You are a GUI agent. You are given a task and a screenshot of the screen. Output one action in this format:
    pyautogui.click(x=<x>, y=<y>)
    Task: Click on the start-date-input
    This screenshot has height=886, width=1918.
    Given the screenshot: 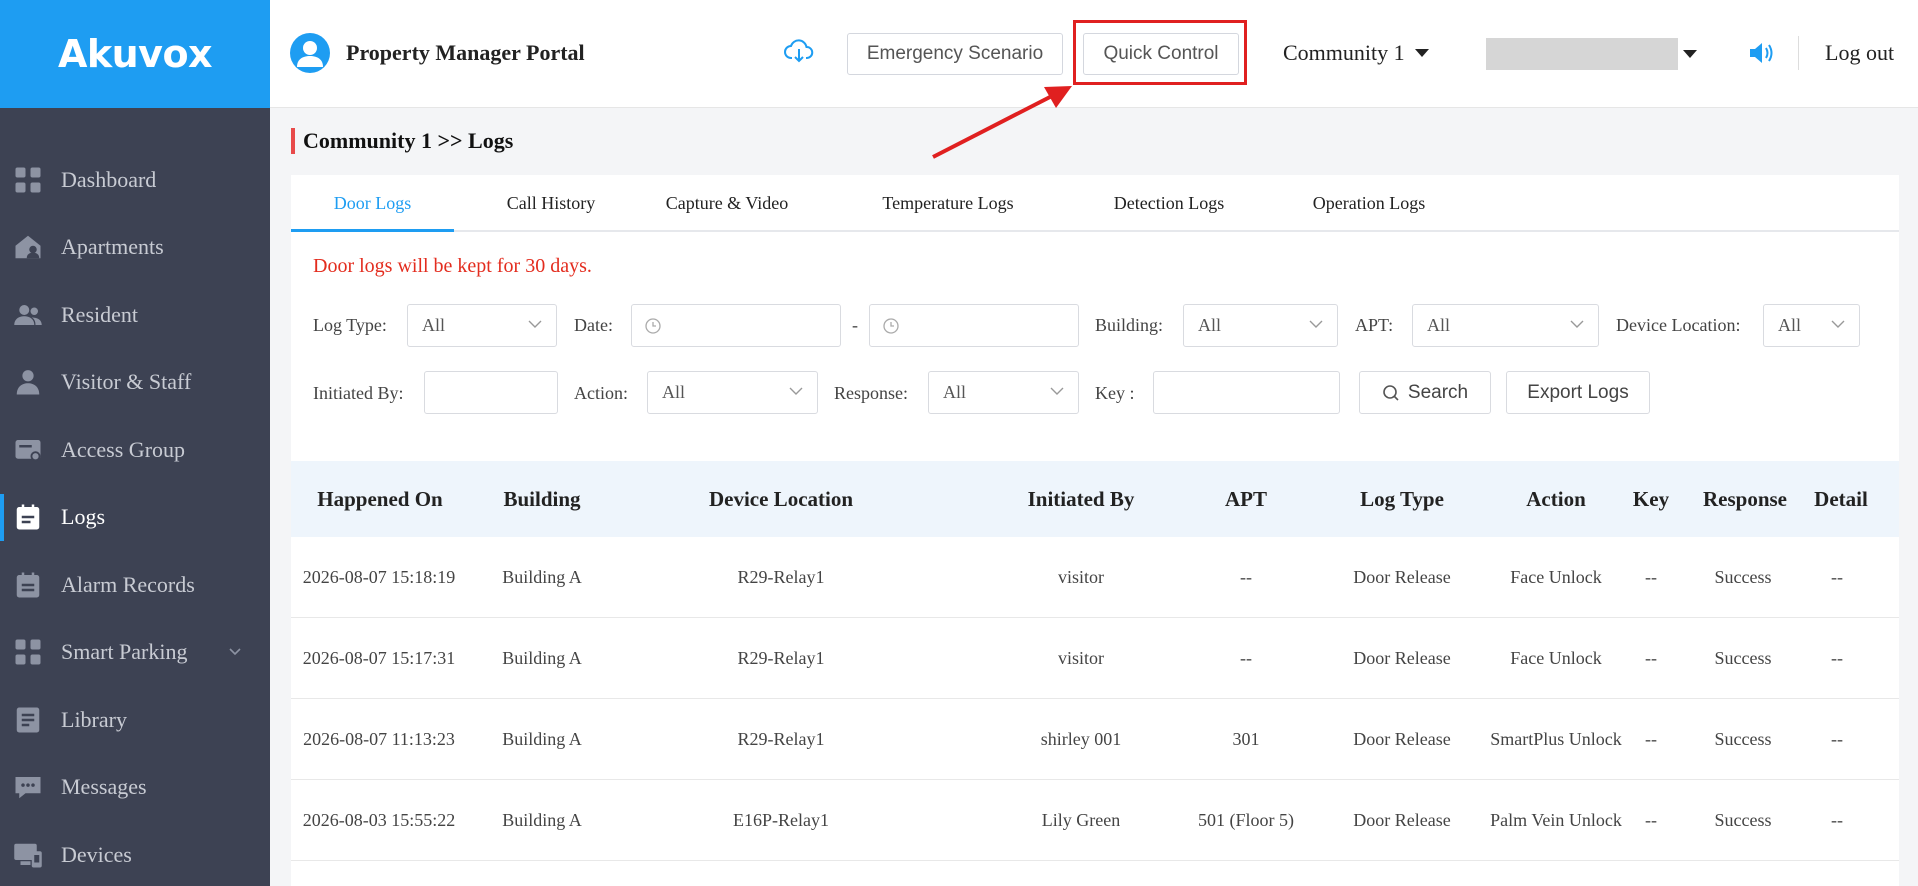 What is the action you would take?
    pyautogui.click(x=736, y=325)
    